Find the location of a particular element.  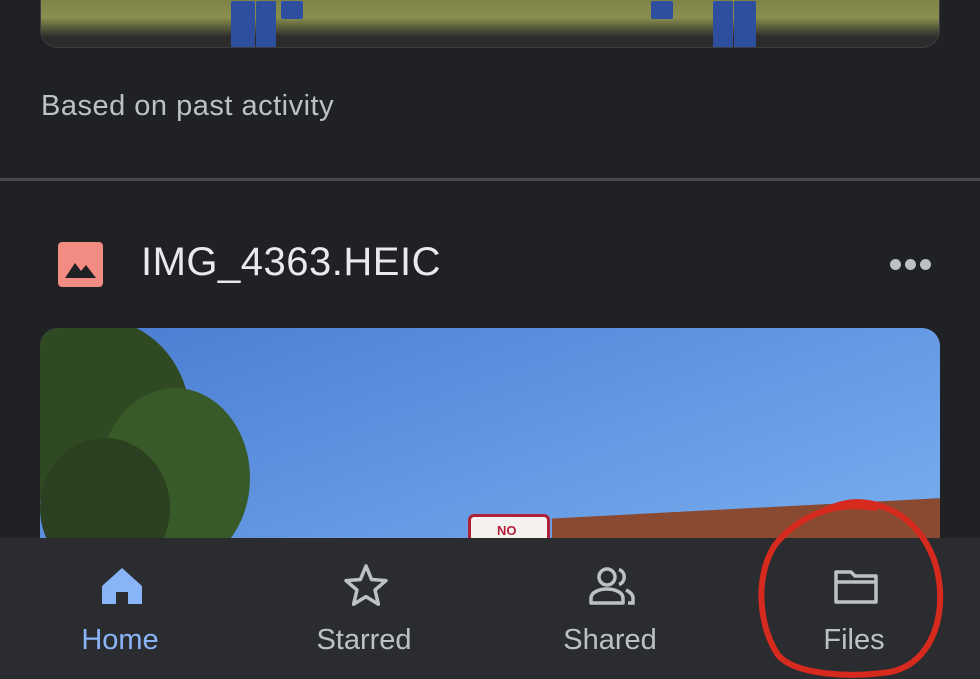

file-name: IMG_4363.HEIC is located at coordinates (291, 262).